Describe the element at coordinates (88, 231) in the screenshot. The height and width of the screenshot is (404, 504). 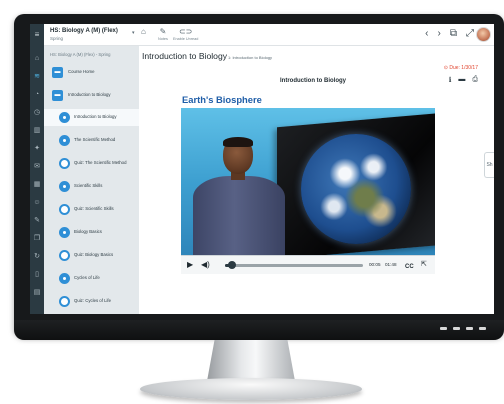
I see `outline-item-label: Biology Basics` at that location.